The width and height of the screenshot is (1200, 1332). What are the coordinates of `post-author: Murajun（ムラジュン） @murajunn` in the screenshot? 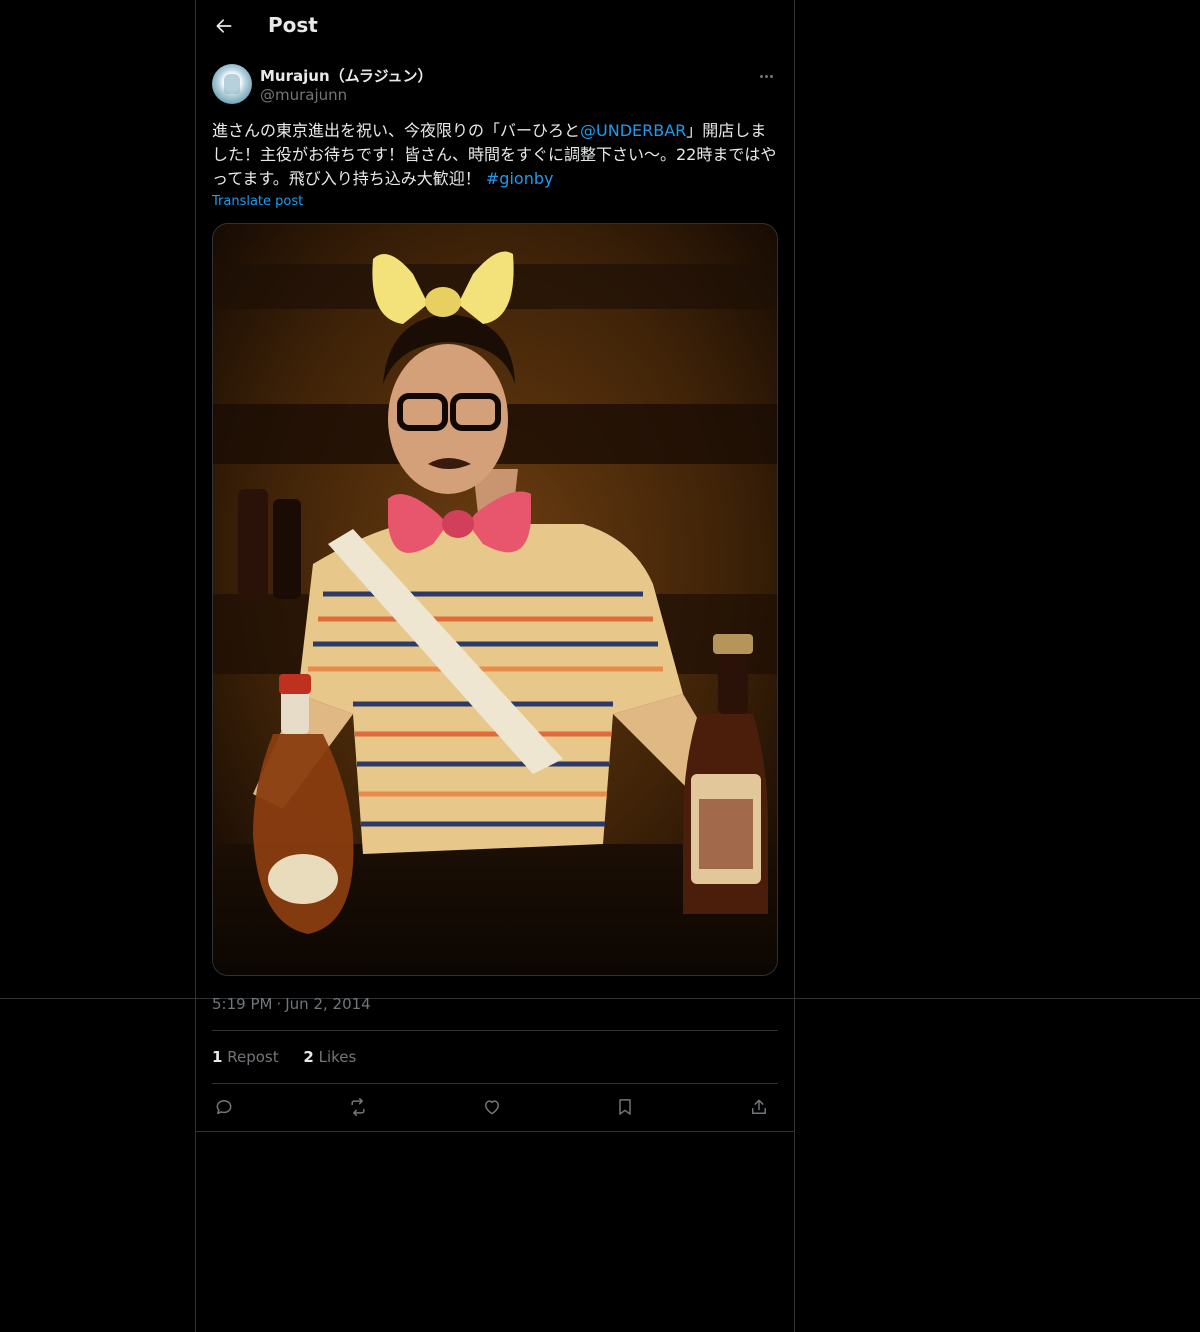 It's located at (495, 86).